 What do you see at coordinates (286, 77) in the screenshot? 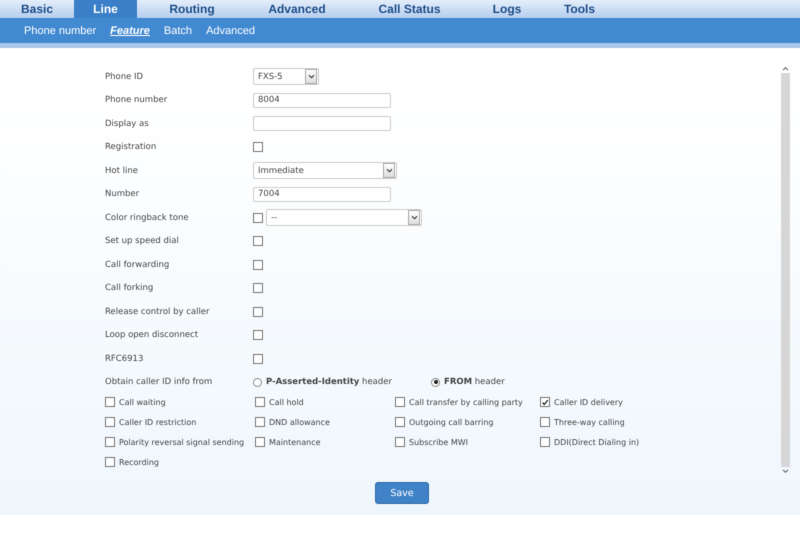
I see `dropdown: FXS-5` at bounding box center [286, 77].